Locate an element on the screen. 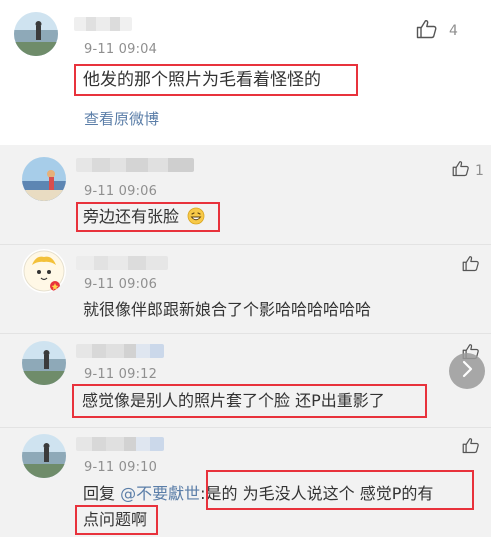 This screenshot has width=491, height=537. reply-prefix: 回复 is located at coordinates (99, 493).